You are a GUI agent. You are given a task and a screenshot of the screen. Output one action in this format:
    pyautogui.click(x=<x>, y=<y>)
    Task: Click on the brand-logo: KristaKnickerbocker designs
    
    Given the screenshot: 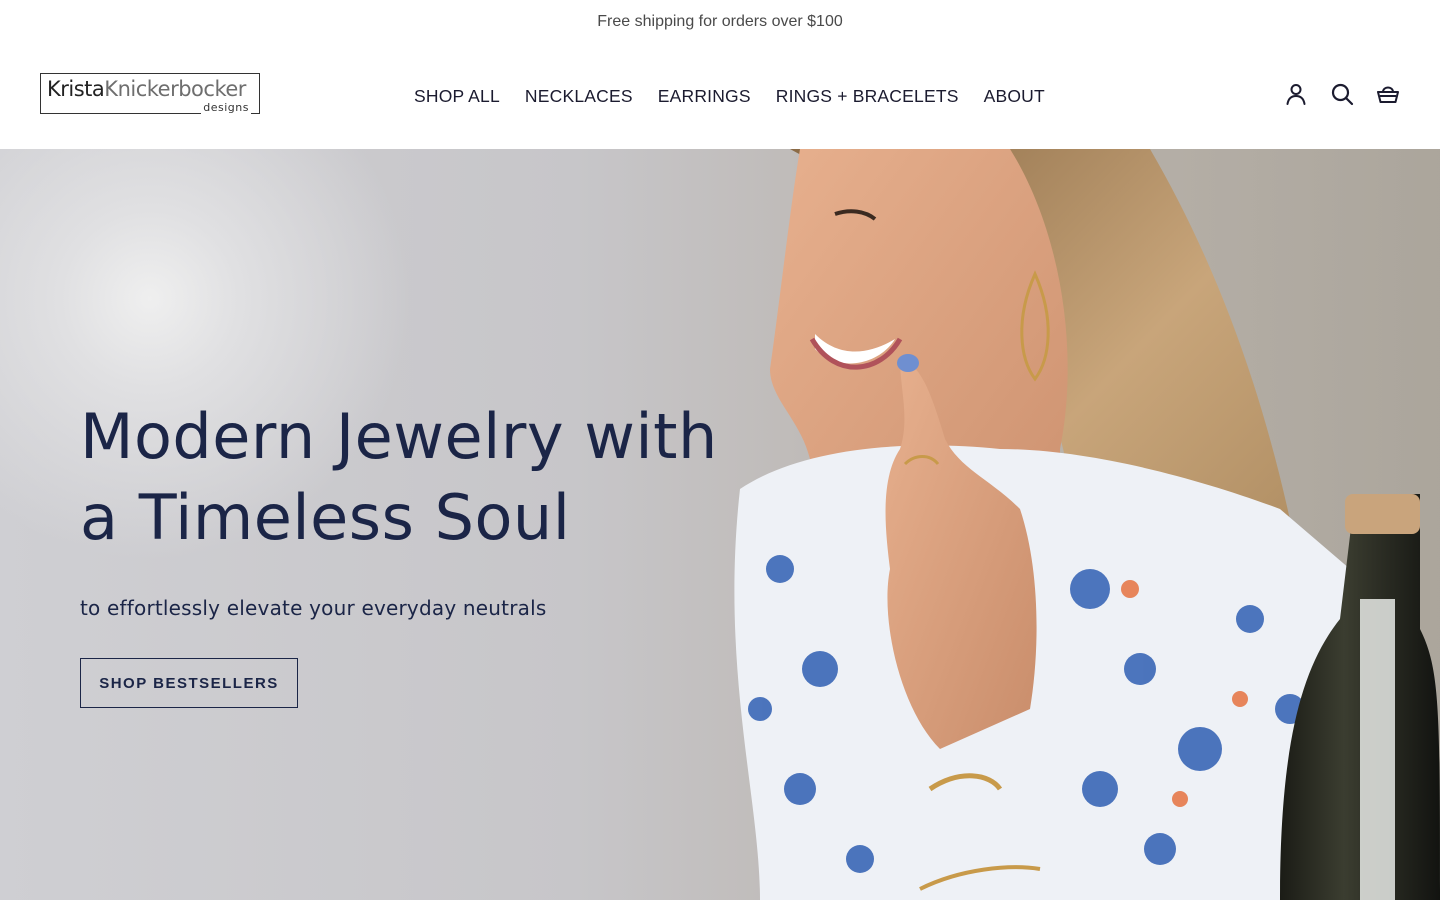 What is the action you would take?
    pyautogui.click(x=150, y=93)
    